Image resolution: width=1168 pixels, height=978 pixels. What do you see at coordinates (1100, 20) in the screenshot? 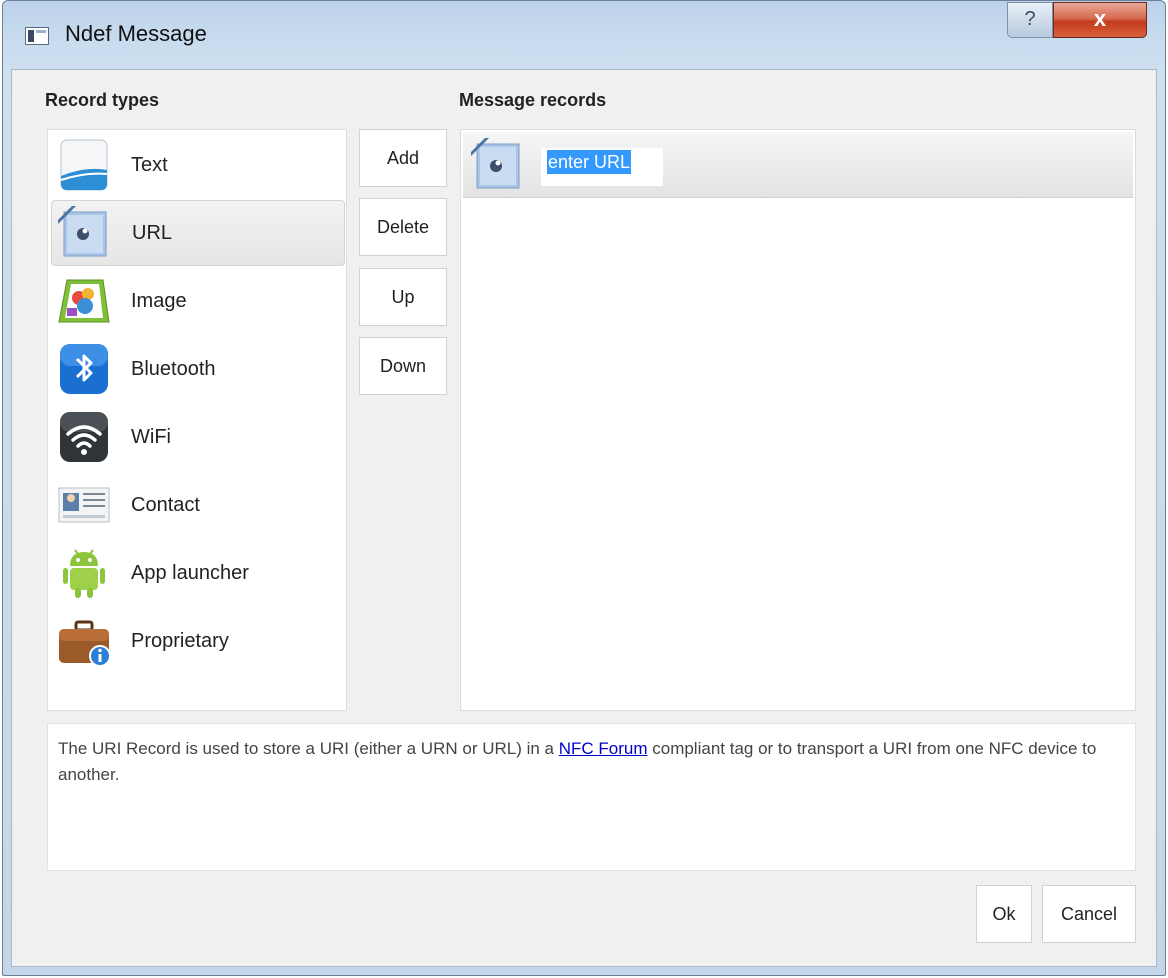
I see `close-button: x` at bounding box center [1100, 20].